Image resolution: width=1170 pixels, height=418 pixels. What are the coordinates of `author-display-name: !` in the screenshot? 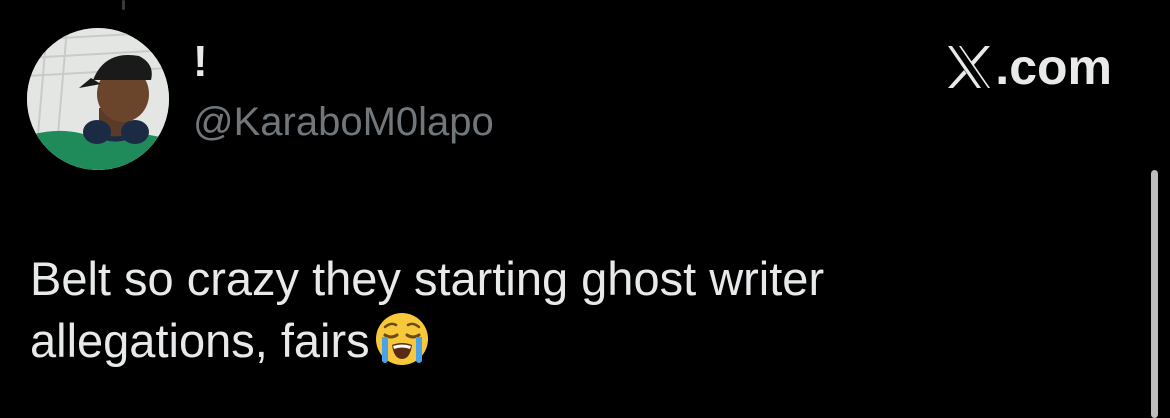 It's located at (200, 62).